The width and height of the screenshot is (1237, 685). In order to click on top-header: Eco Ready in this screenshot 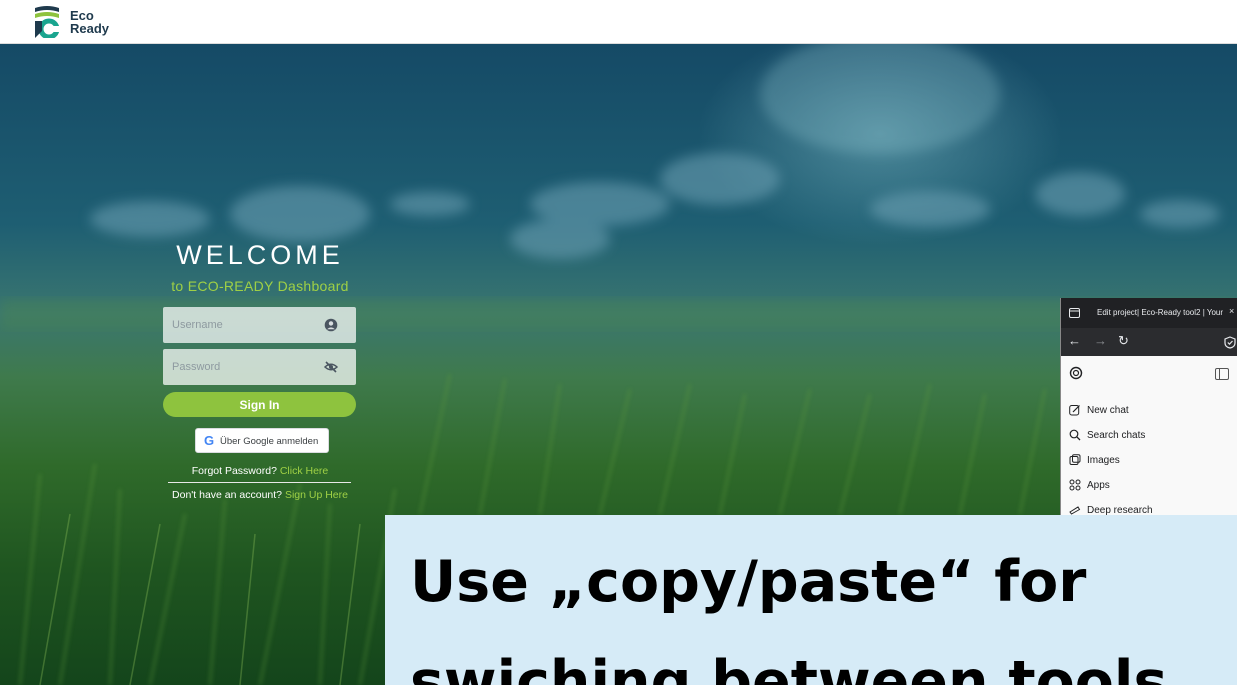, I will do `click(618, 22)`.